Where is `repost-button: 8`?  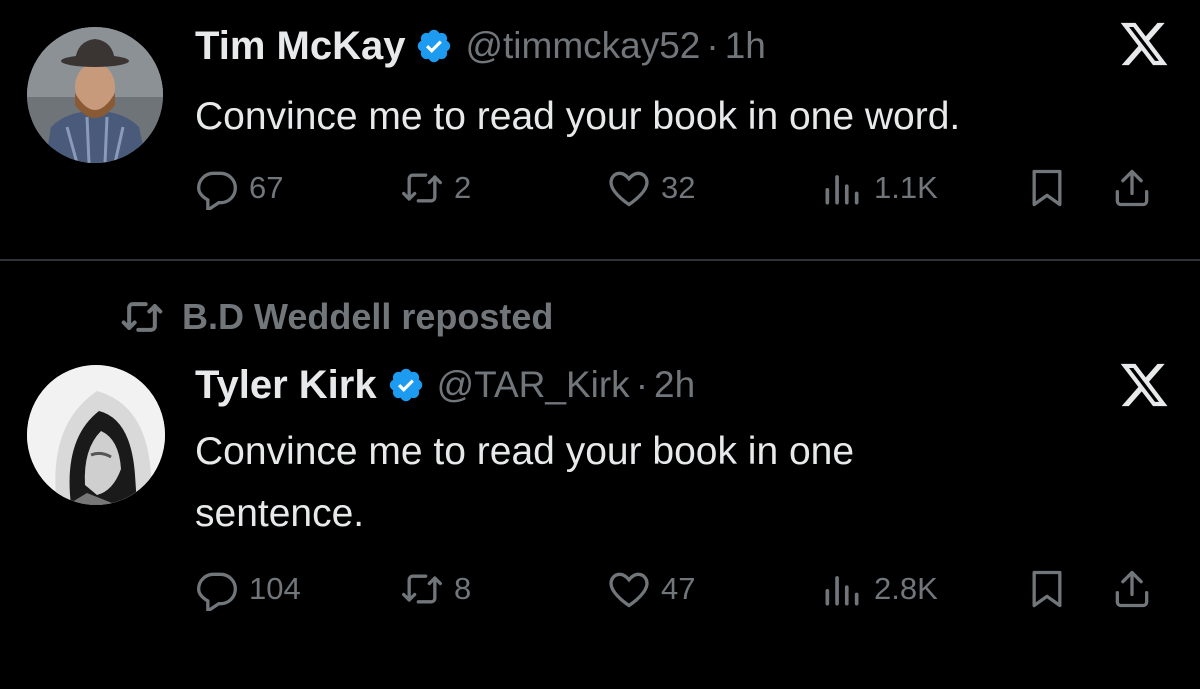
repost-button: 8 is located at coordinates (435, 589).